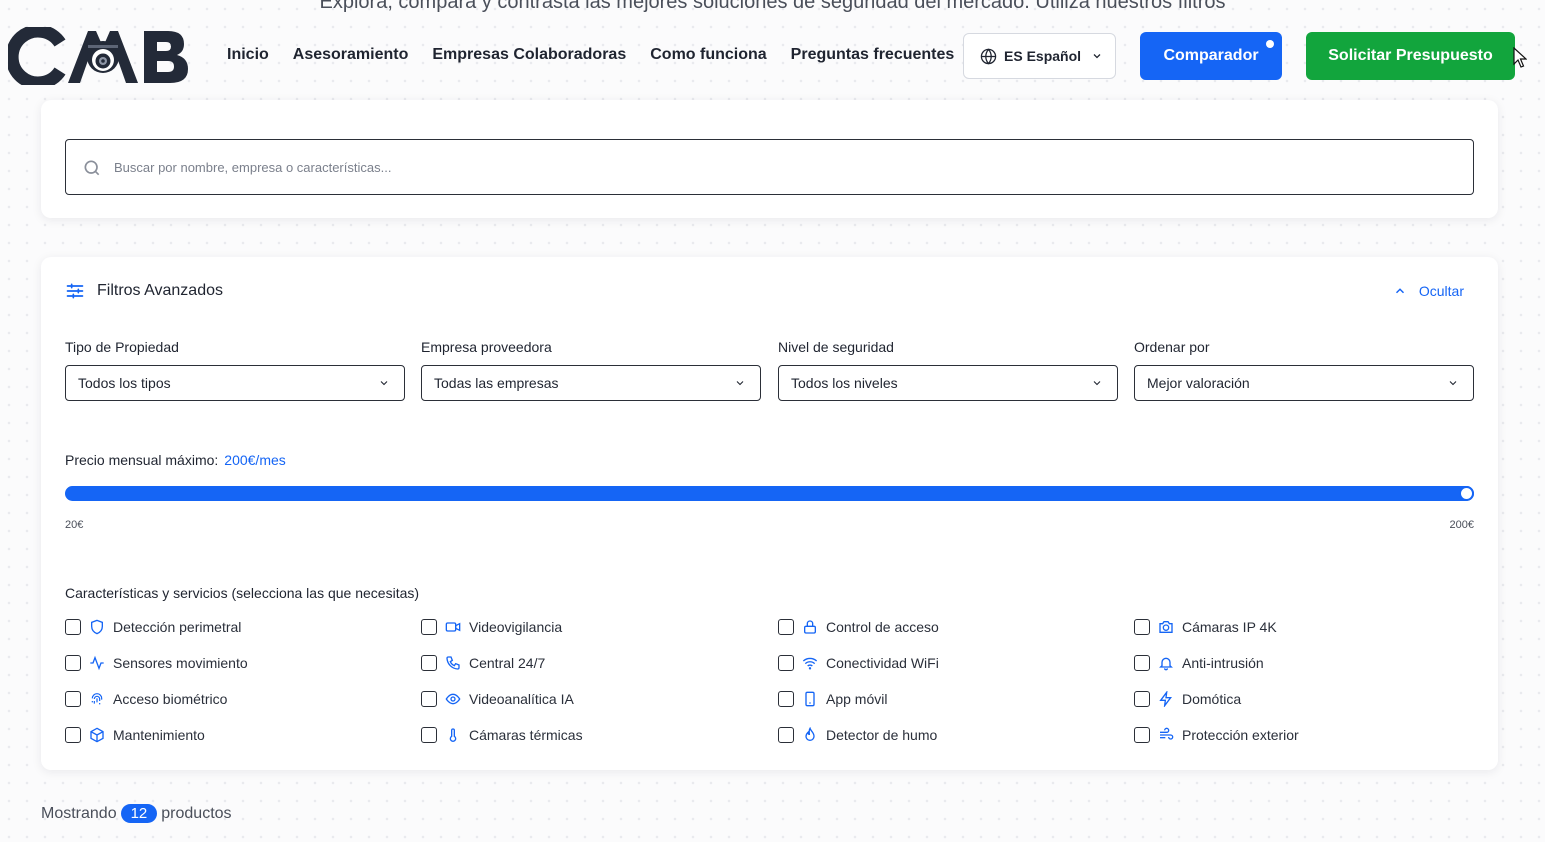 The image size is (1545, 842). I want to click on wifi-icon, so click(810, 663).